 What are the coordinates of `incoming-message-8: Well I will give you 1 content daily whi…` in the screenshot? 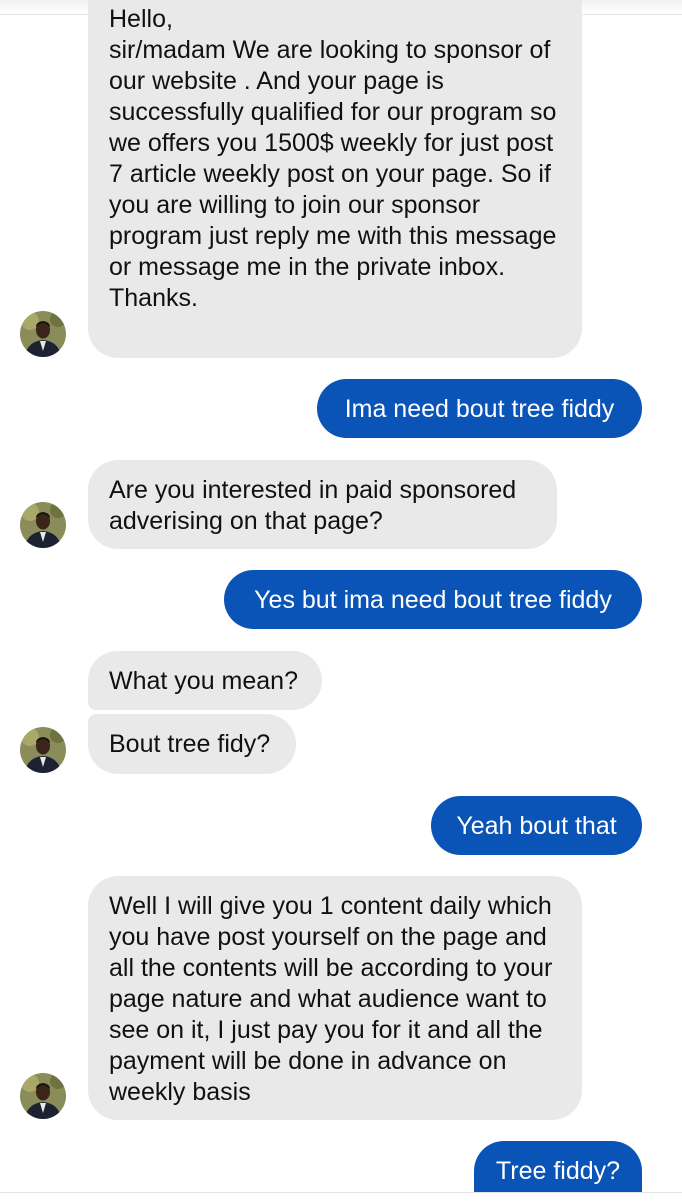 It's located at (335, 998).